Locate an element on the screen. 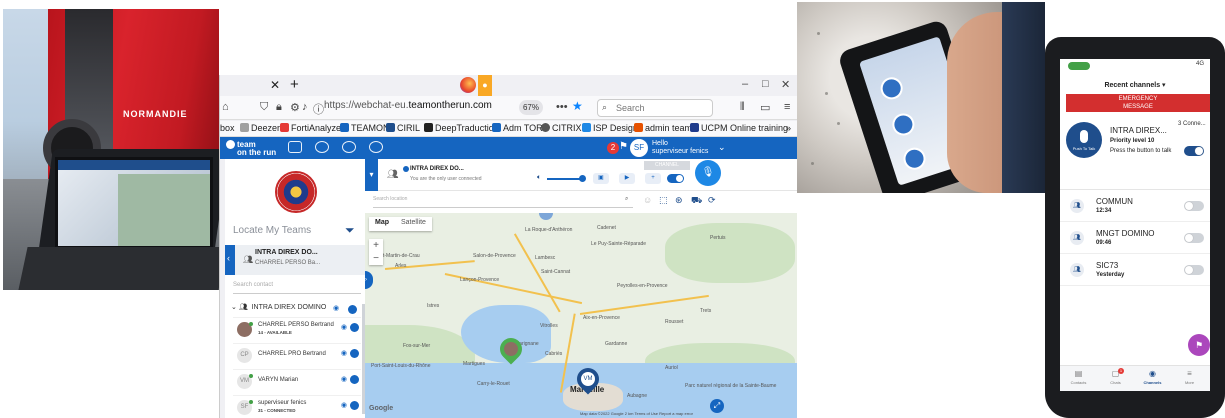 The height and width of the screenshot is (418, 1225). alerts-badge: 2 is located at coordinates (613, 148).